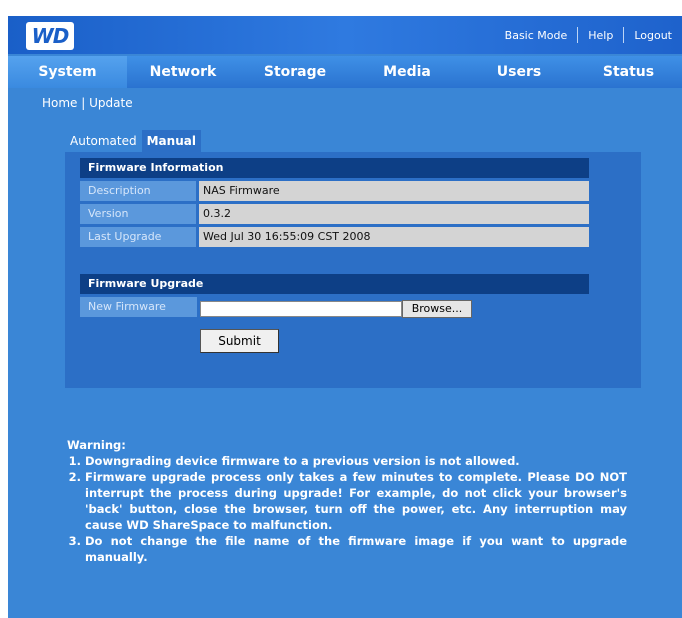  Describe the element at coordinates (138, 191) in the screenshot. I see `description-label: Description` at that location.